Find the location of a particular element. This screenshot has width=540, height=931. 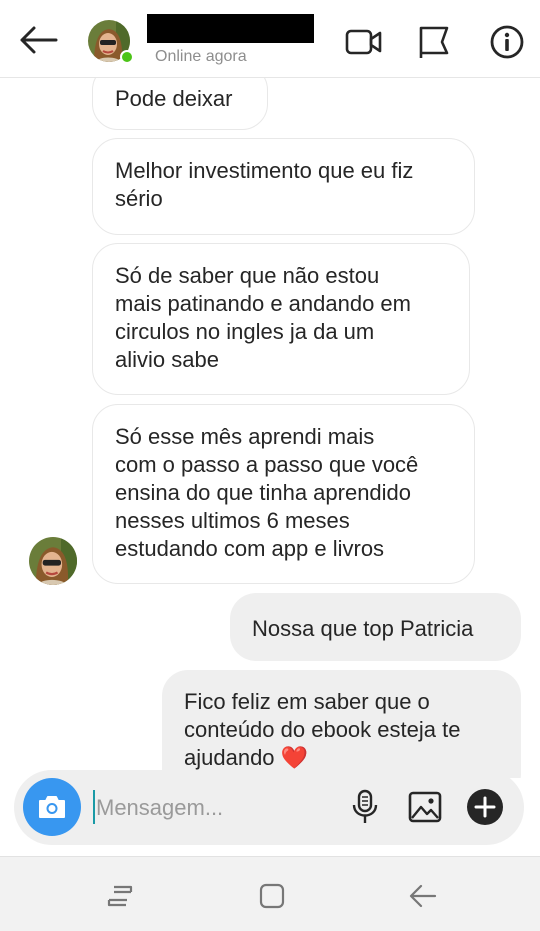

text-cursor is located at coordinates (94, 807).